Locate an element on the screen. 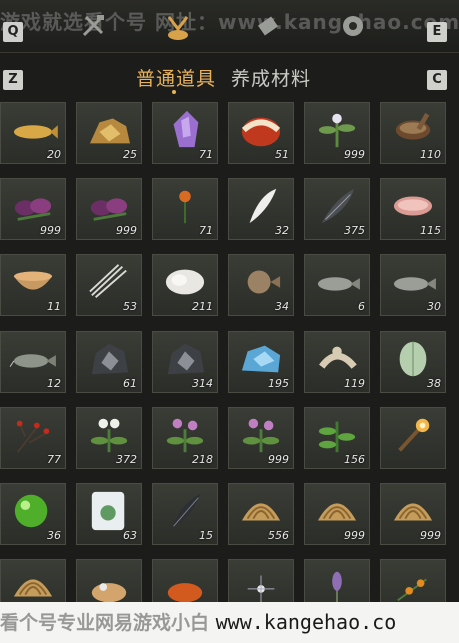 The width and height of the screenshot is (459, 643). tab-cultivation-materials: 养成材料 is located at coordinates (271, 77).